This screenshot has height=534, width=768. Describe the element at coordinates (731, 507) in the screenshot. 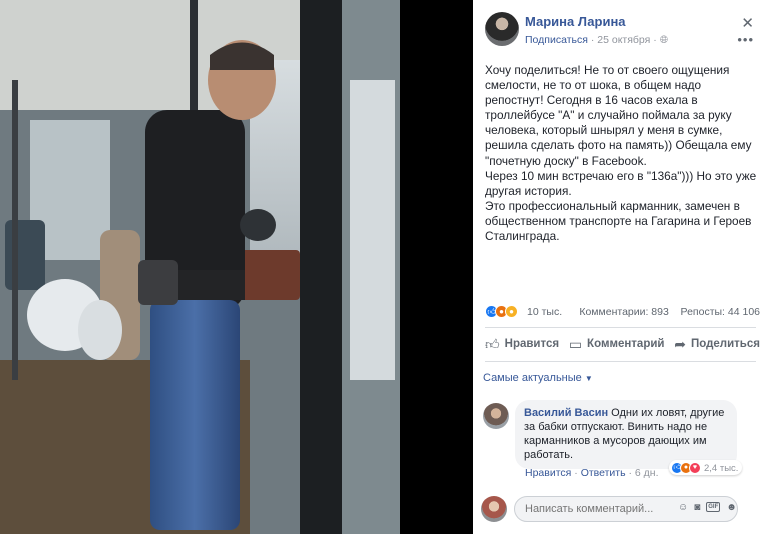

I see `sticker-icon: ☻` at that location.